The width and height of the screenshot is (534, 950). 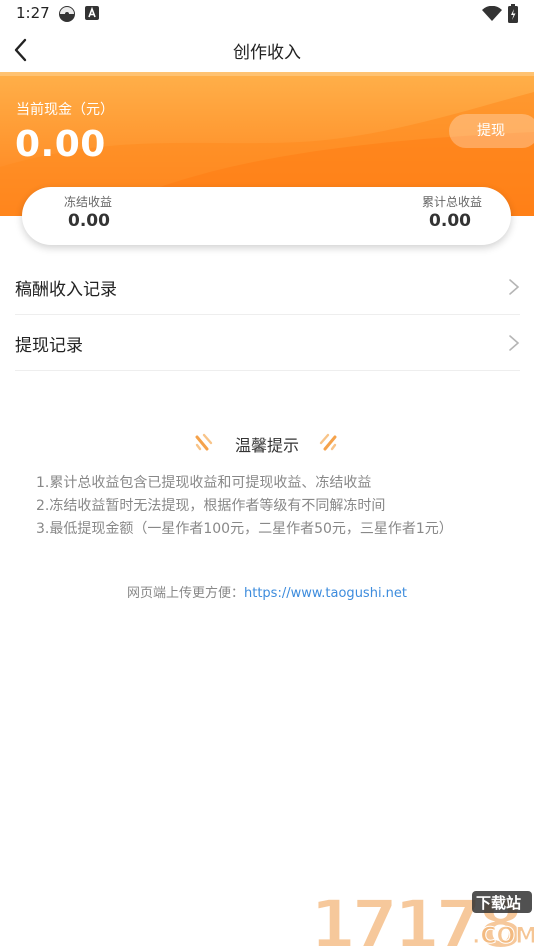 I want to click on frozen-earnings-value: 0.00, so click(x=89, y=221).